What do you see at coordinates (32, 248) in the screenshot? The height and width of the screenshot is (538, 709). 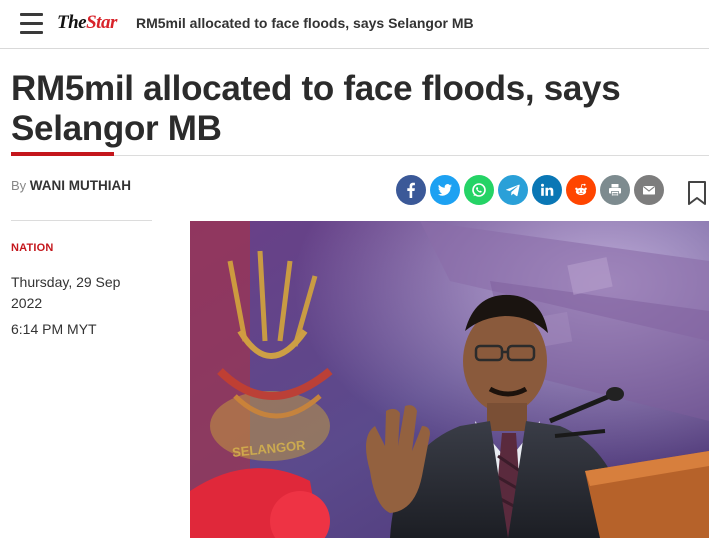 I see `section-link-nation: NATION` at bounding box center [32, 248].